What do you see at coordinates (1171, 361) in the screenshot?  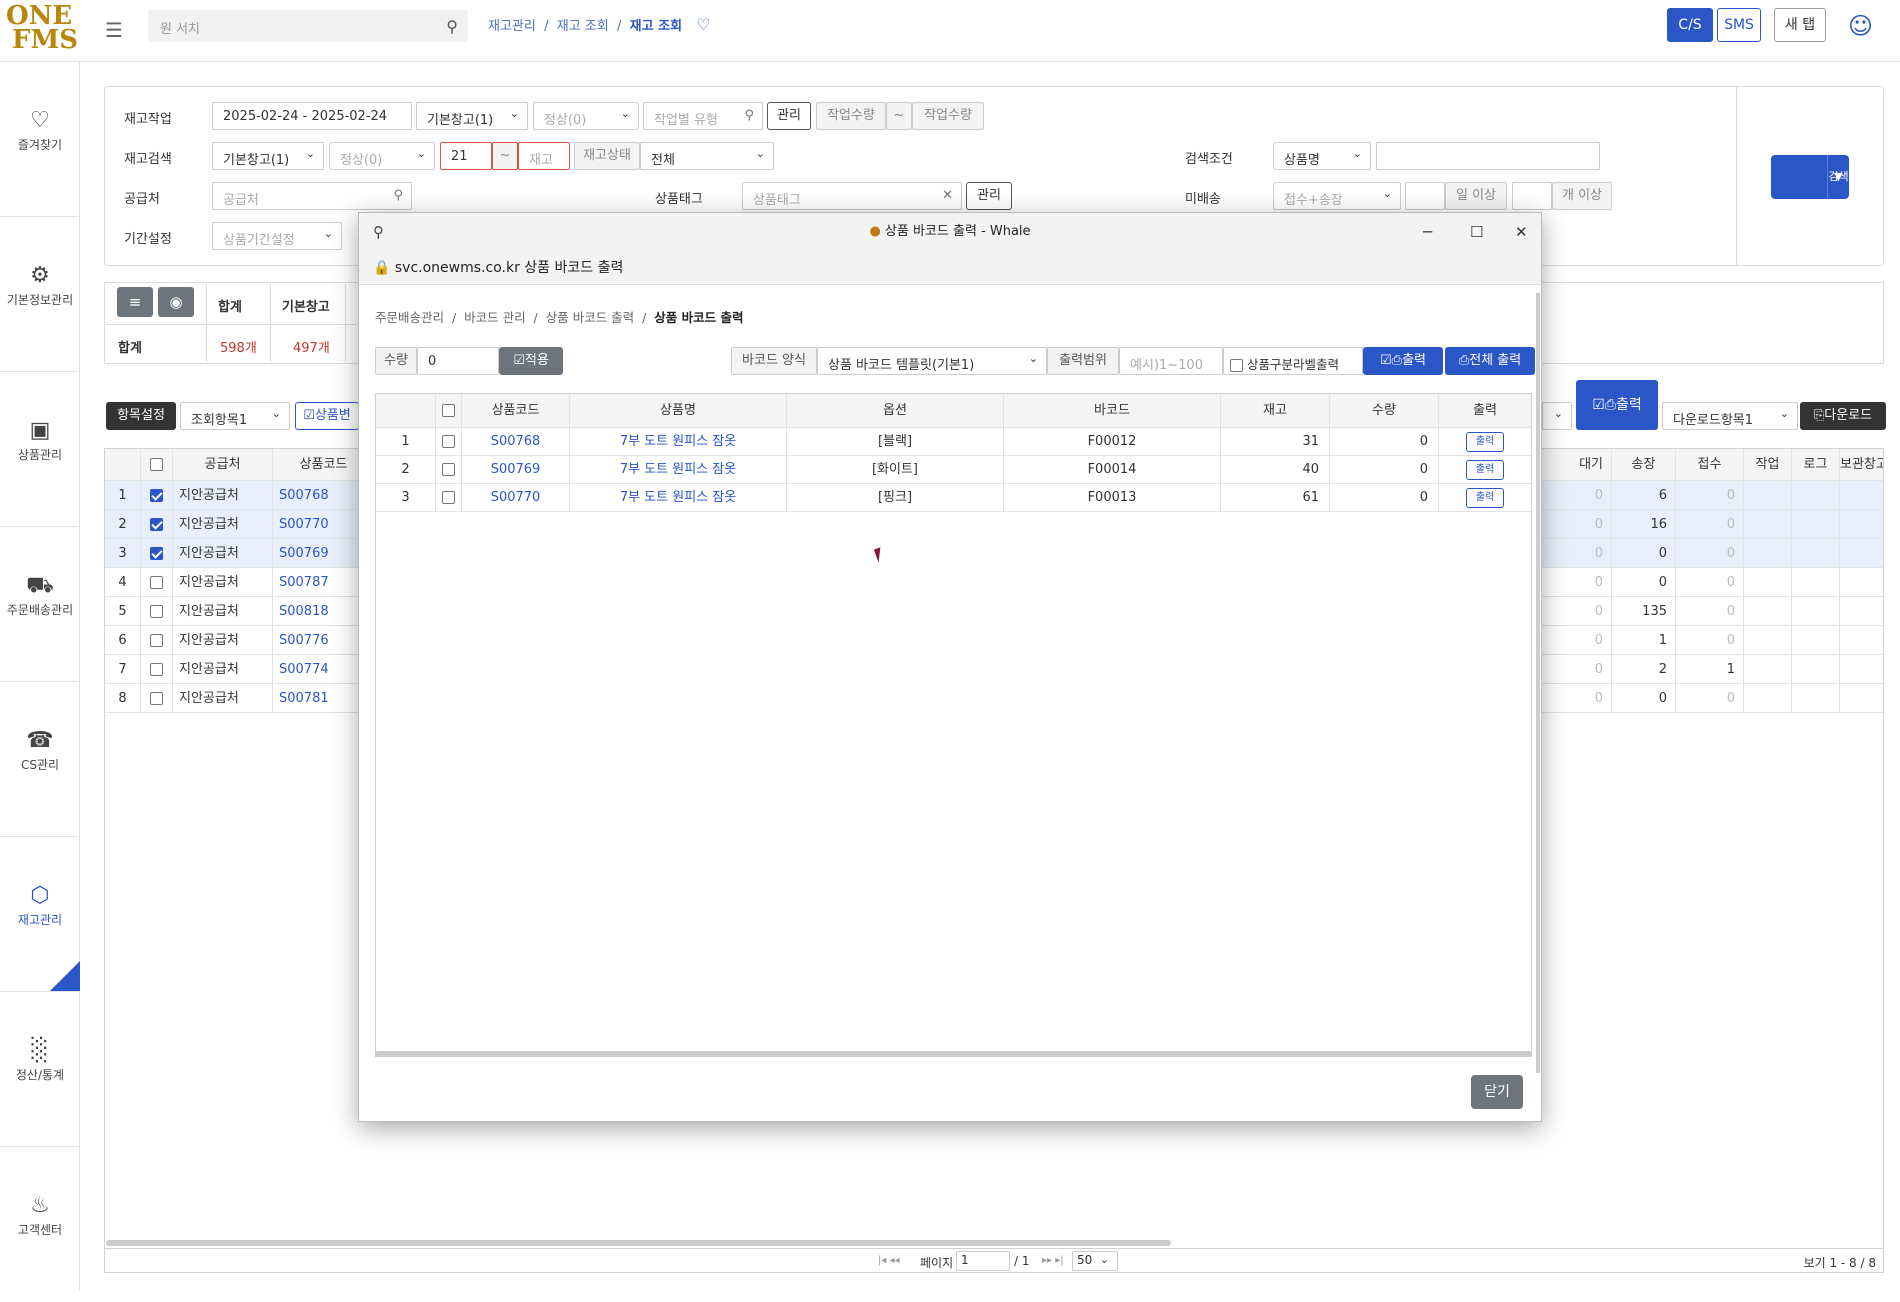 I see `range-input: 예시)1~100` at bounding box center [1171, 361].